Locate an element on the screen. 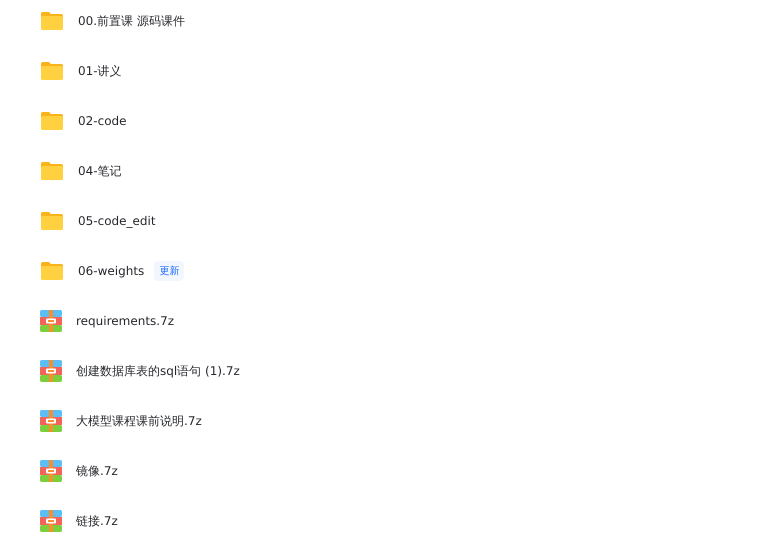  folder-name: 00.前置课 源码课件 is located at coordinates (131, 21).